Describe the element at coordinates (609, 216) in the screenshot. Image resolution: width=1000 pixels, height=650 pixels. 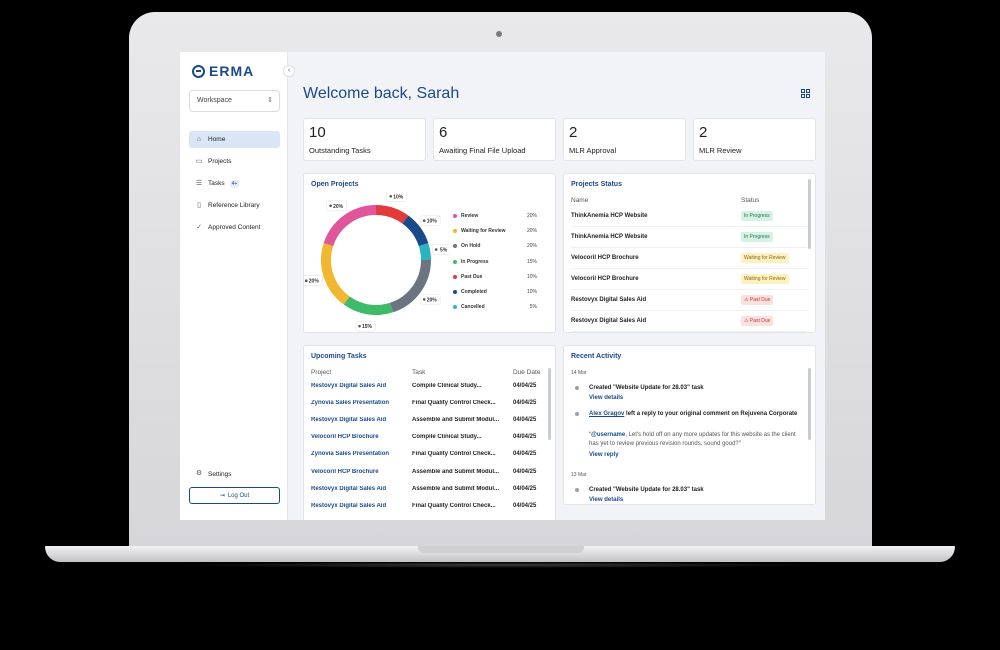
I see `project-name: ThinkAnemia HCP Website` at that location.